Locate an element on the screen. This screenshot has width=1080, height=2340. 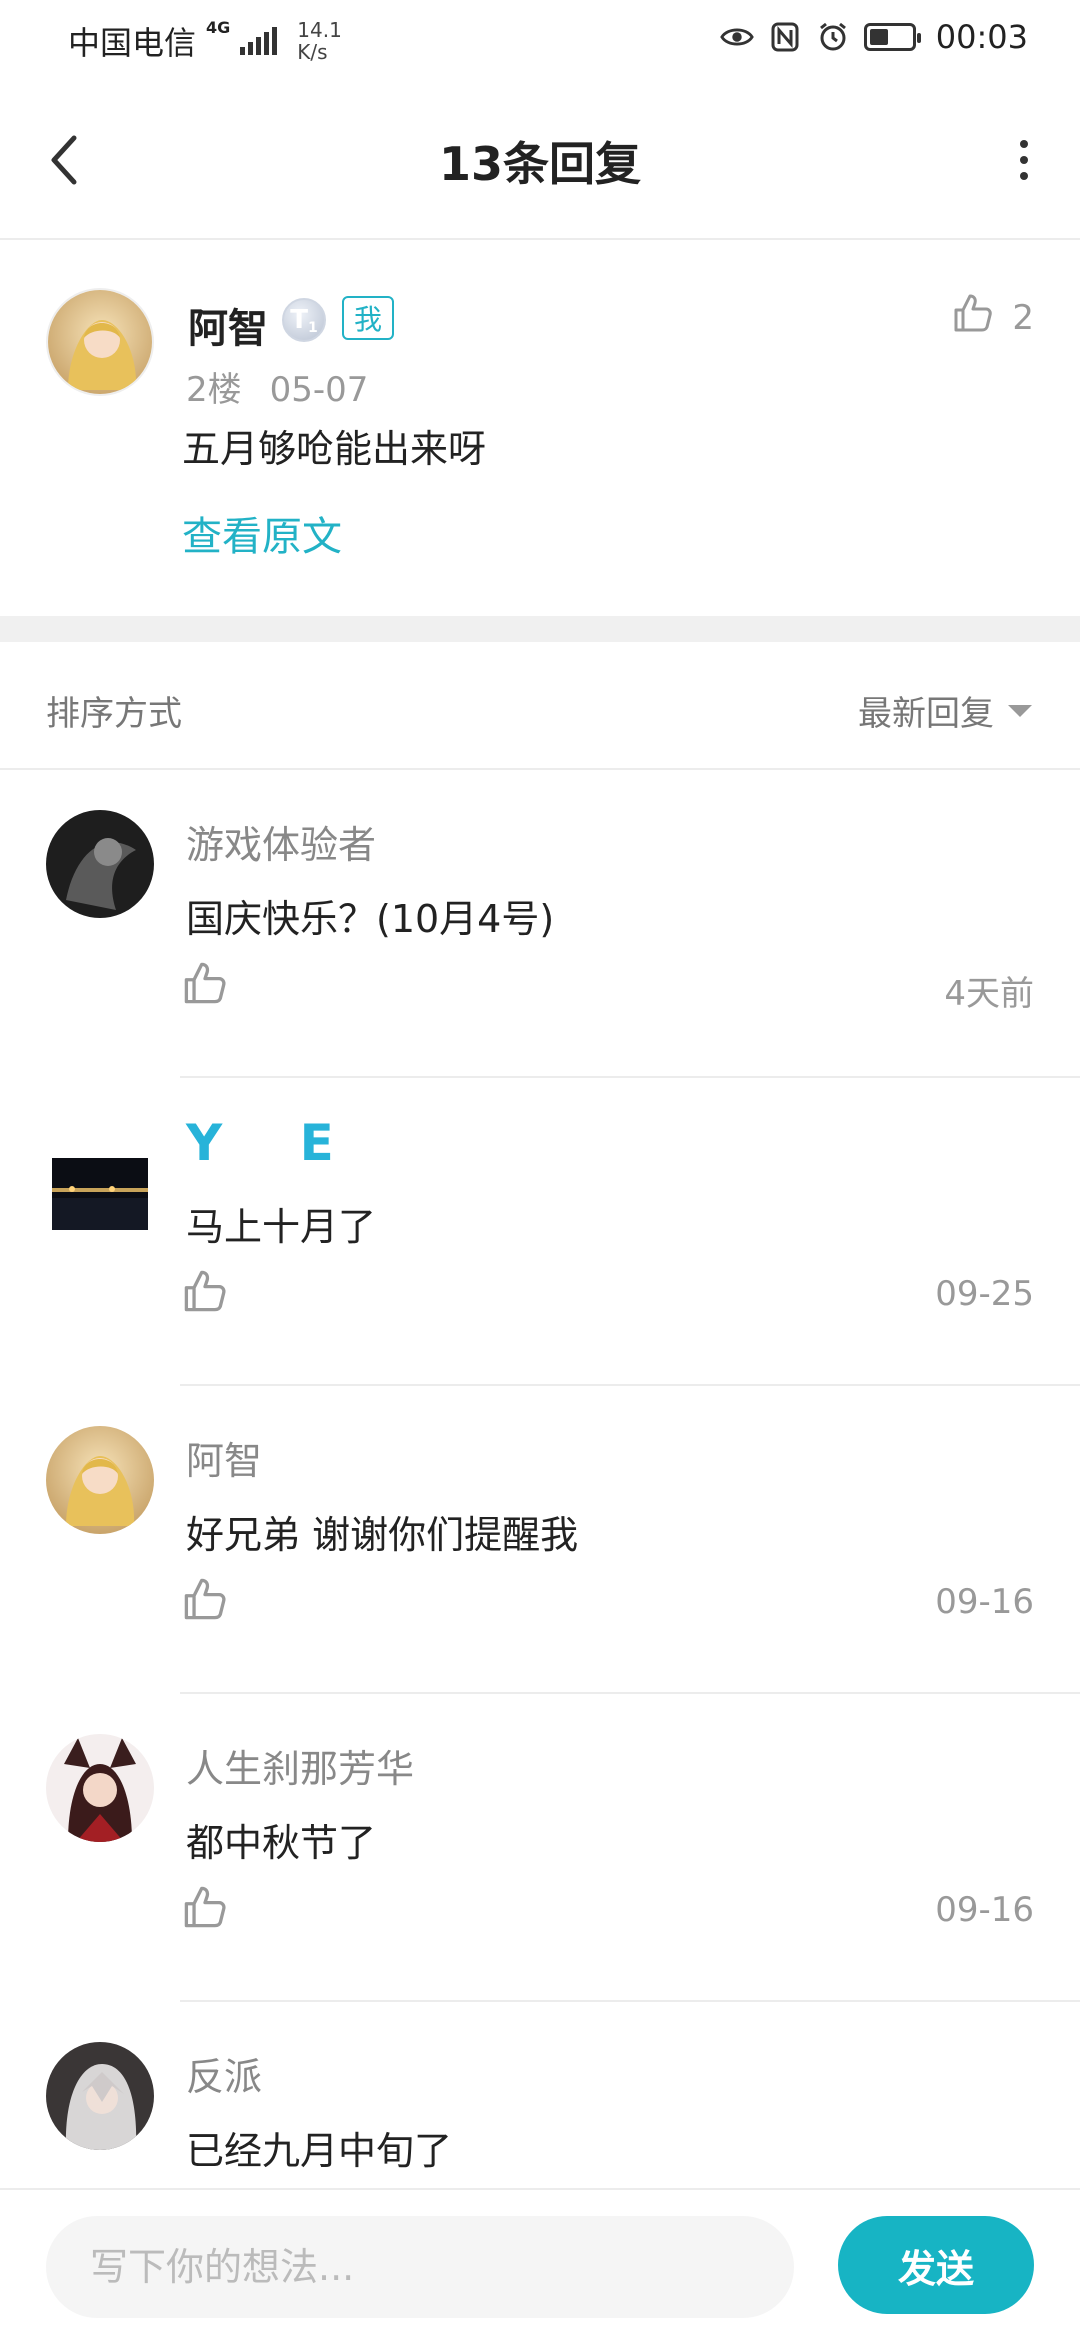
comment-input is located at coordinates (420, 2267).